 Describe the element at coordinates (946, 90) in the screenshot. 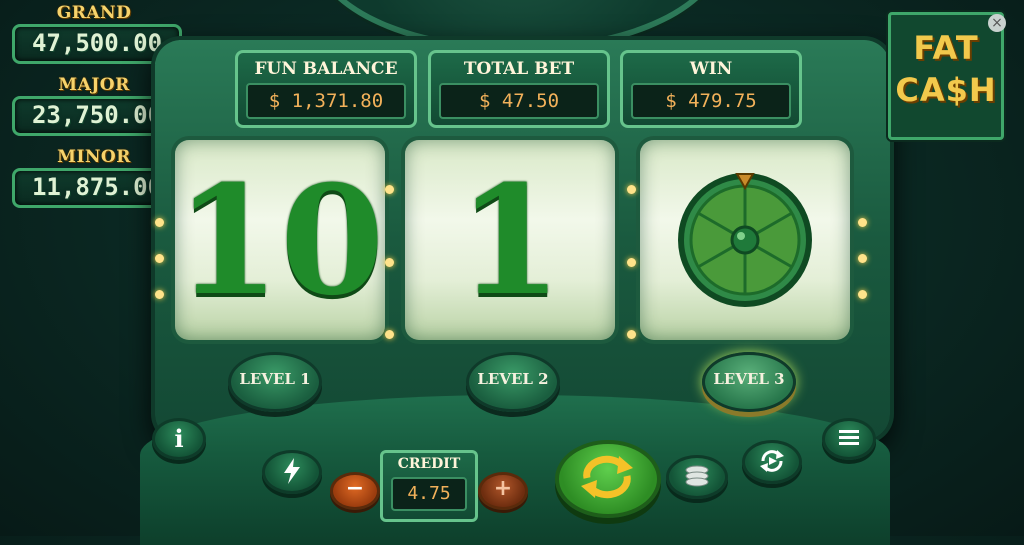

I see `logo-line-2: CA$H` at that location.